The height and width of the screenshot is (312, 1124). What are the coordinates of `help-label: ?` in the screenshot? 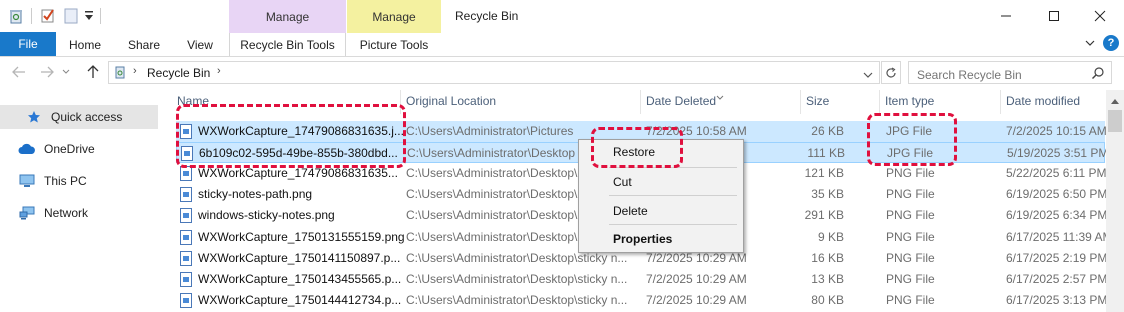 It's located at (1111, 43).